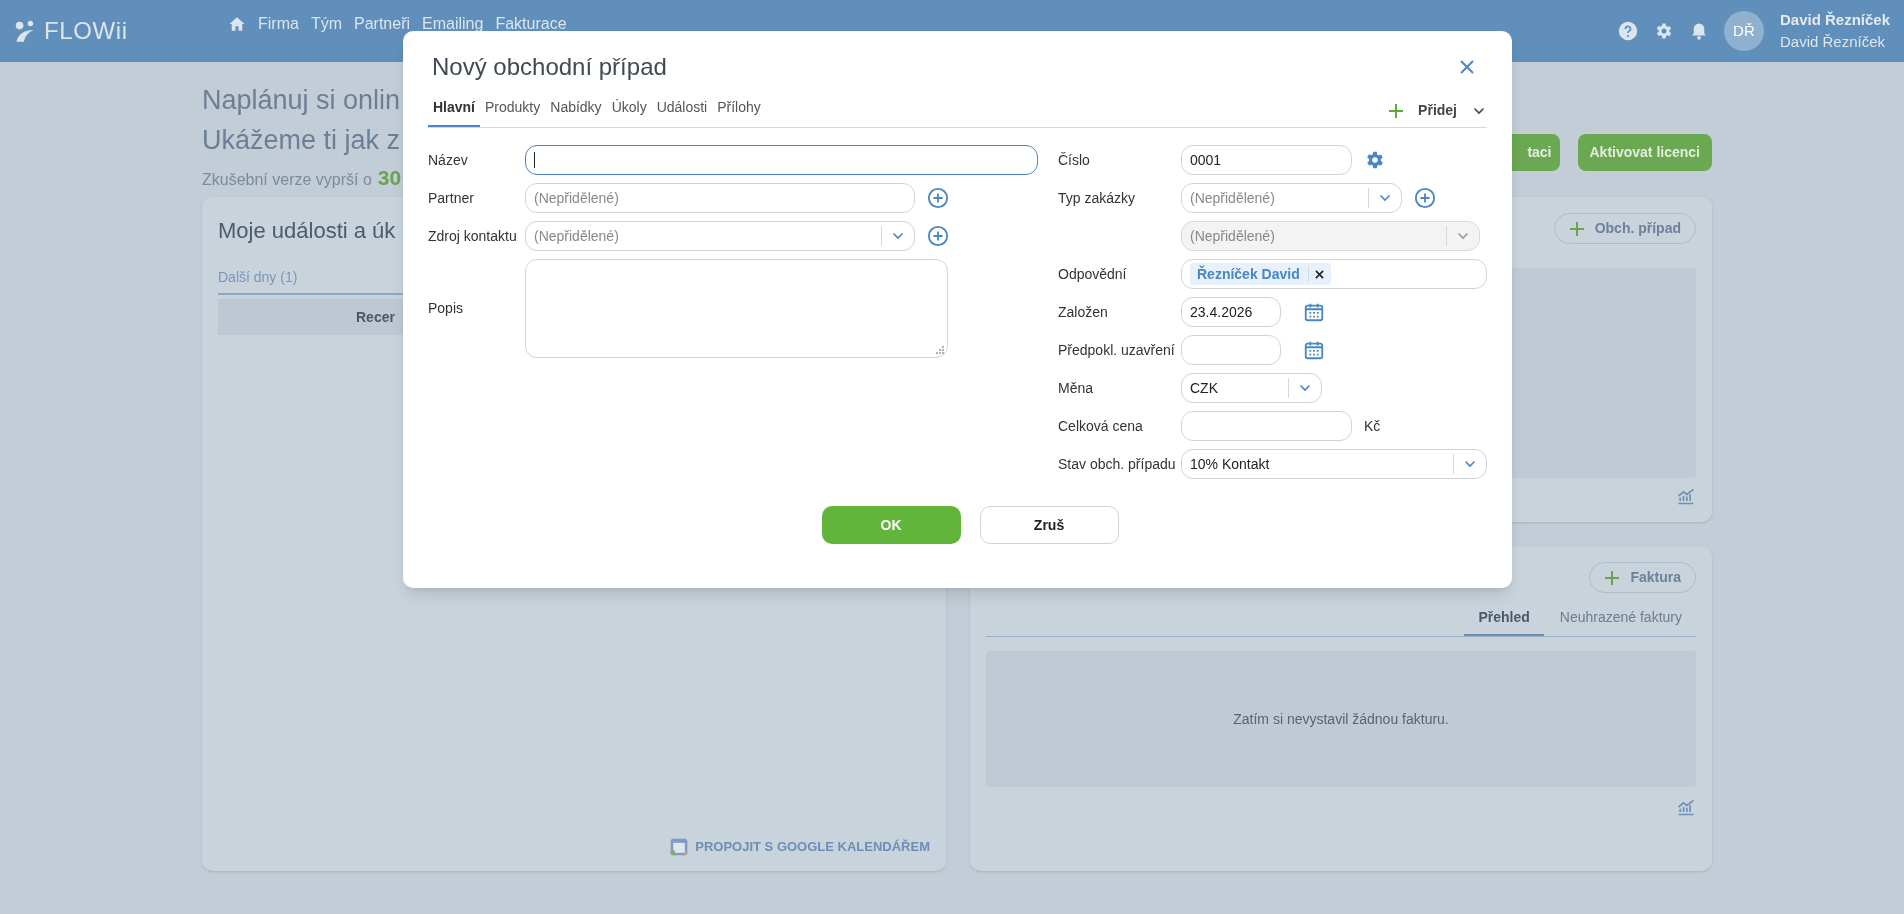 This screenshot has width=1904, height=914. Describe the element at coordinates (1341, 719) in the screenshot. I see `empty-message: Zatím si nevystavil žádnou fakturu.` at that location.